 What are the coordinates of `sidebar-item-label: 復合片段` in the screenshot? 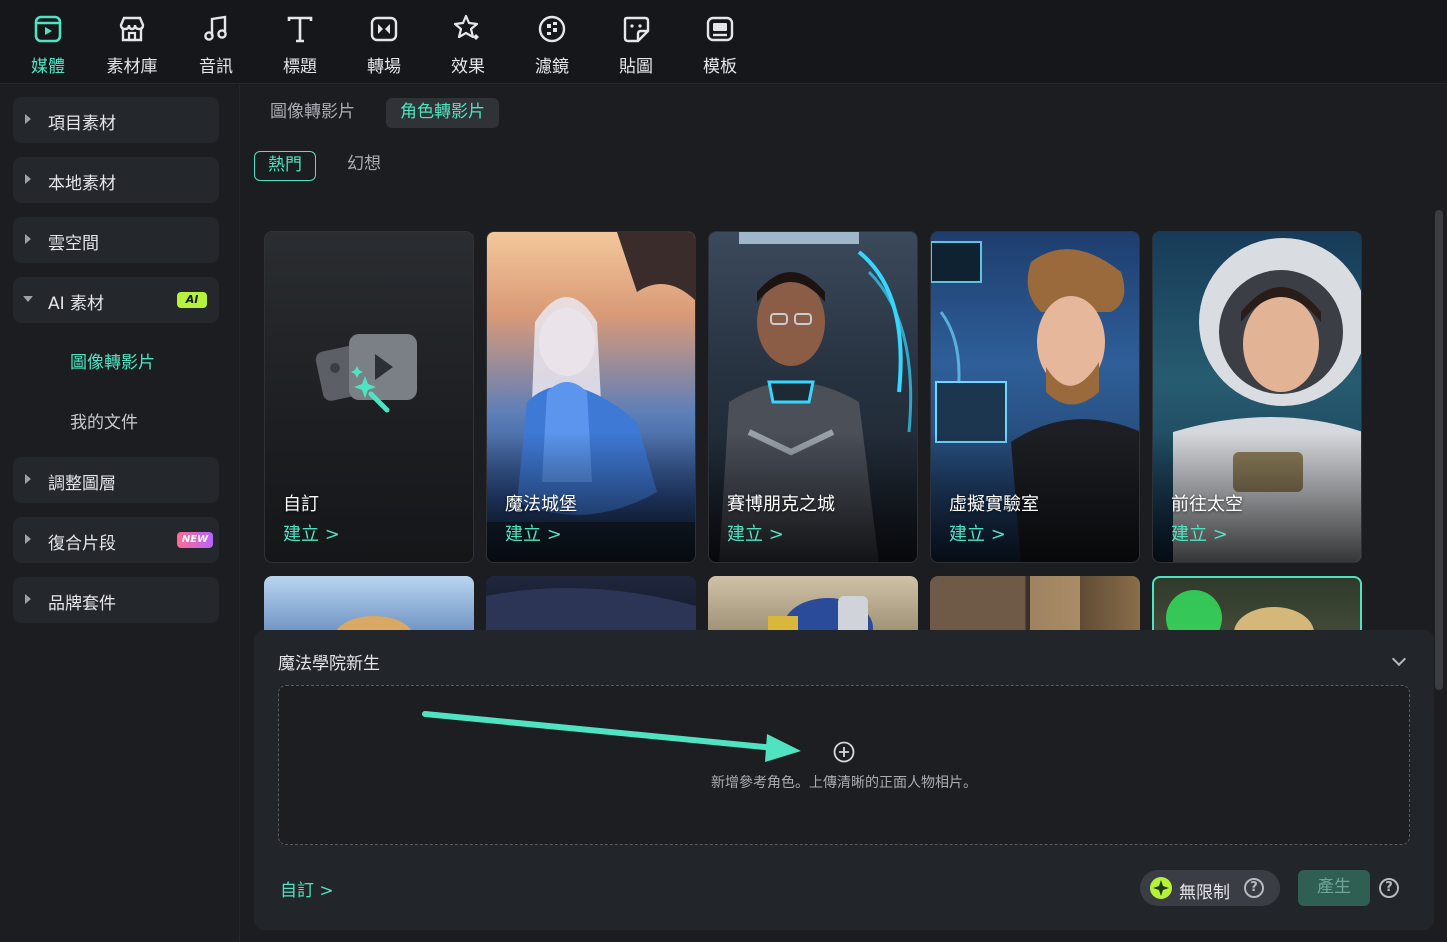 It's located at (82, 544).